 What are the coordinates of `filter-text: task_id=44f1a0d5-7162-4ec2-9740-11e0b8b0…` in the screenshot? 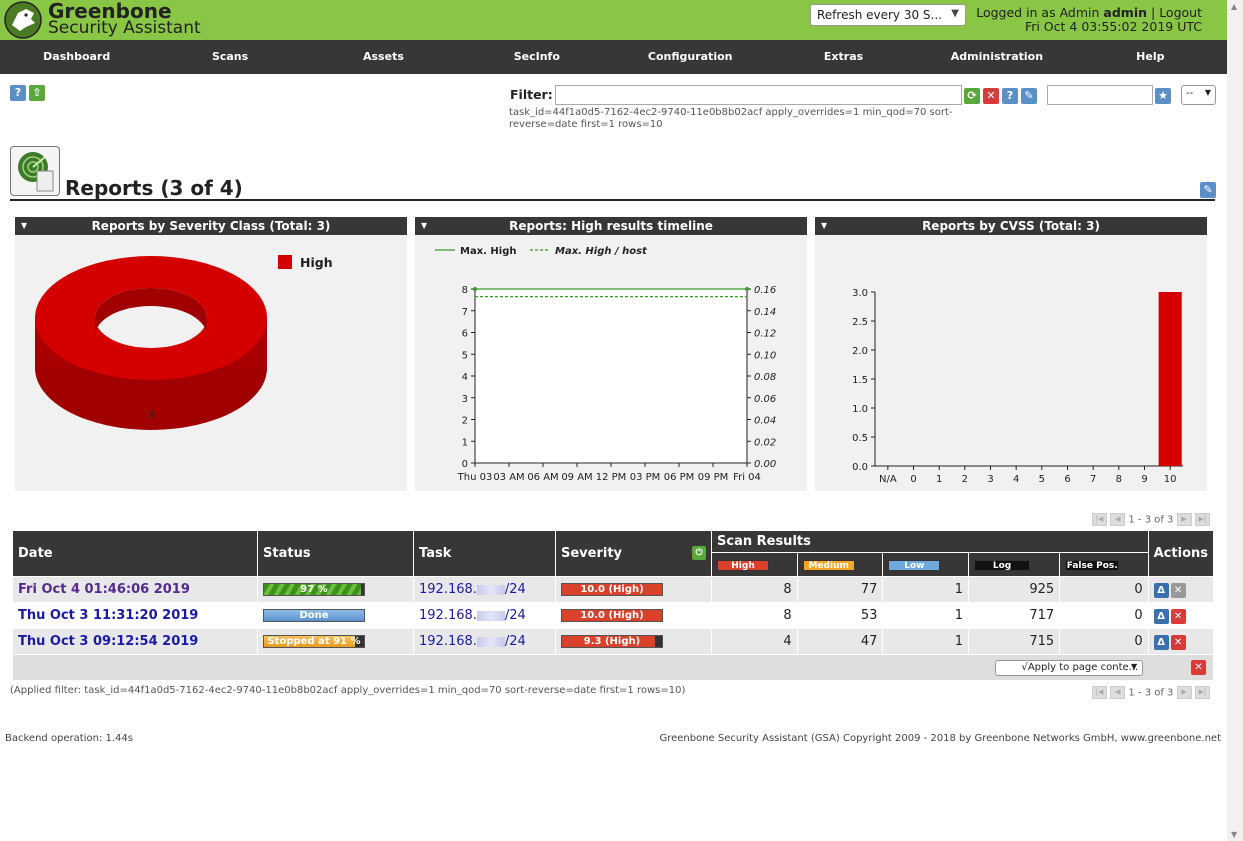 It's located at (731, 118).